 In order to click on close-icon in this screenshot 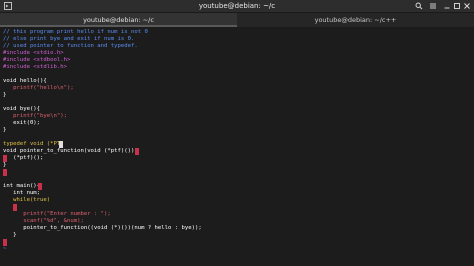, I will do `click(467, 7)`.